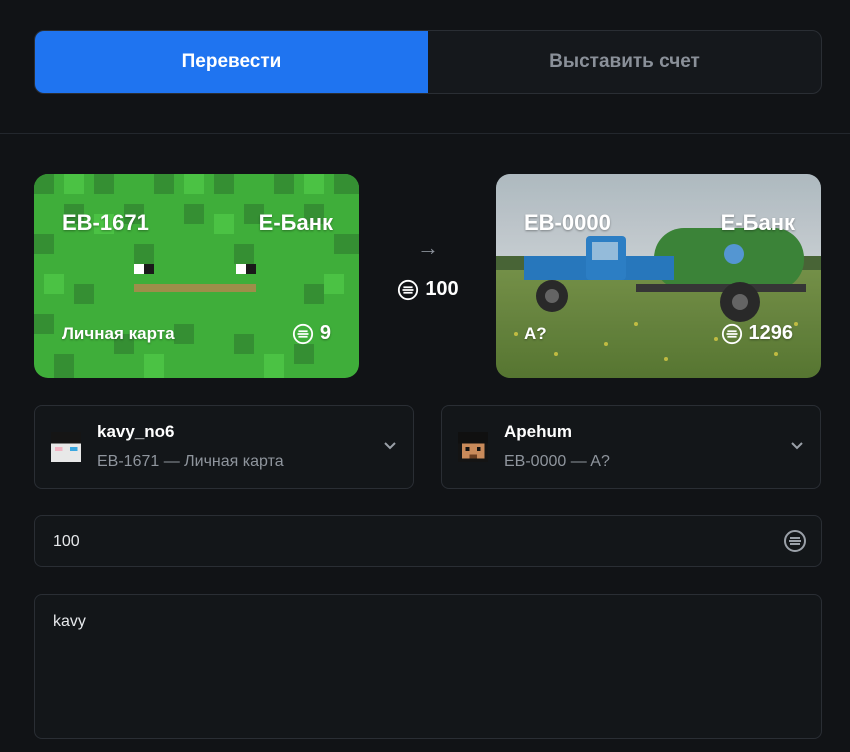 The width and height of the screenshot is (850, 752). Describe the element at coordinates (567, 222) in the screenshot. I see `destination-card-number: EB-0000` at that location.